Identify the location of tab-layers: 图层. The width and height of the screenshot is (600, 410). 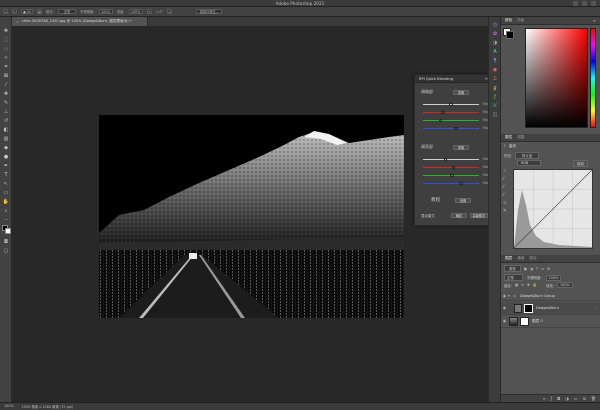
(508, 258).